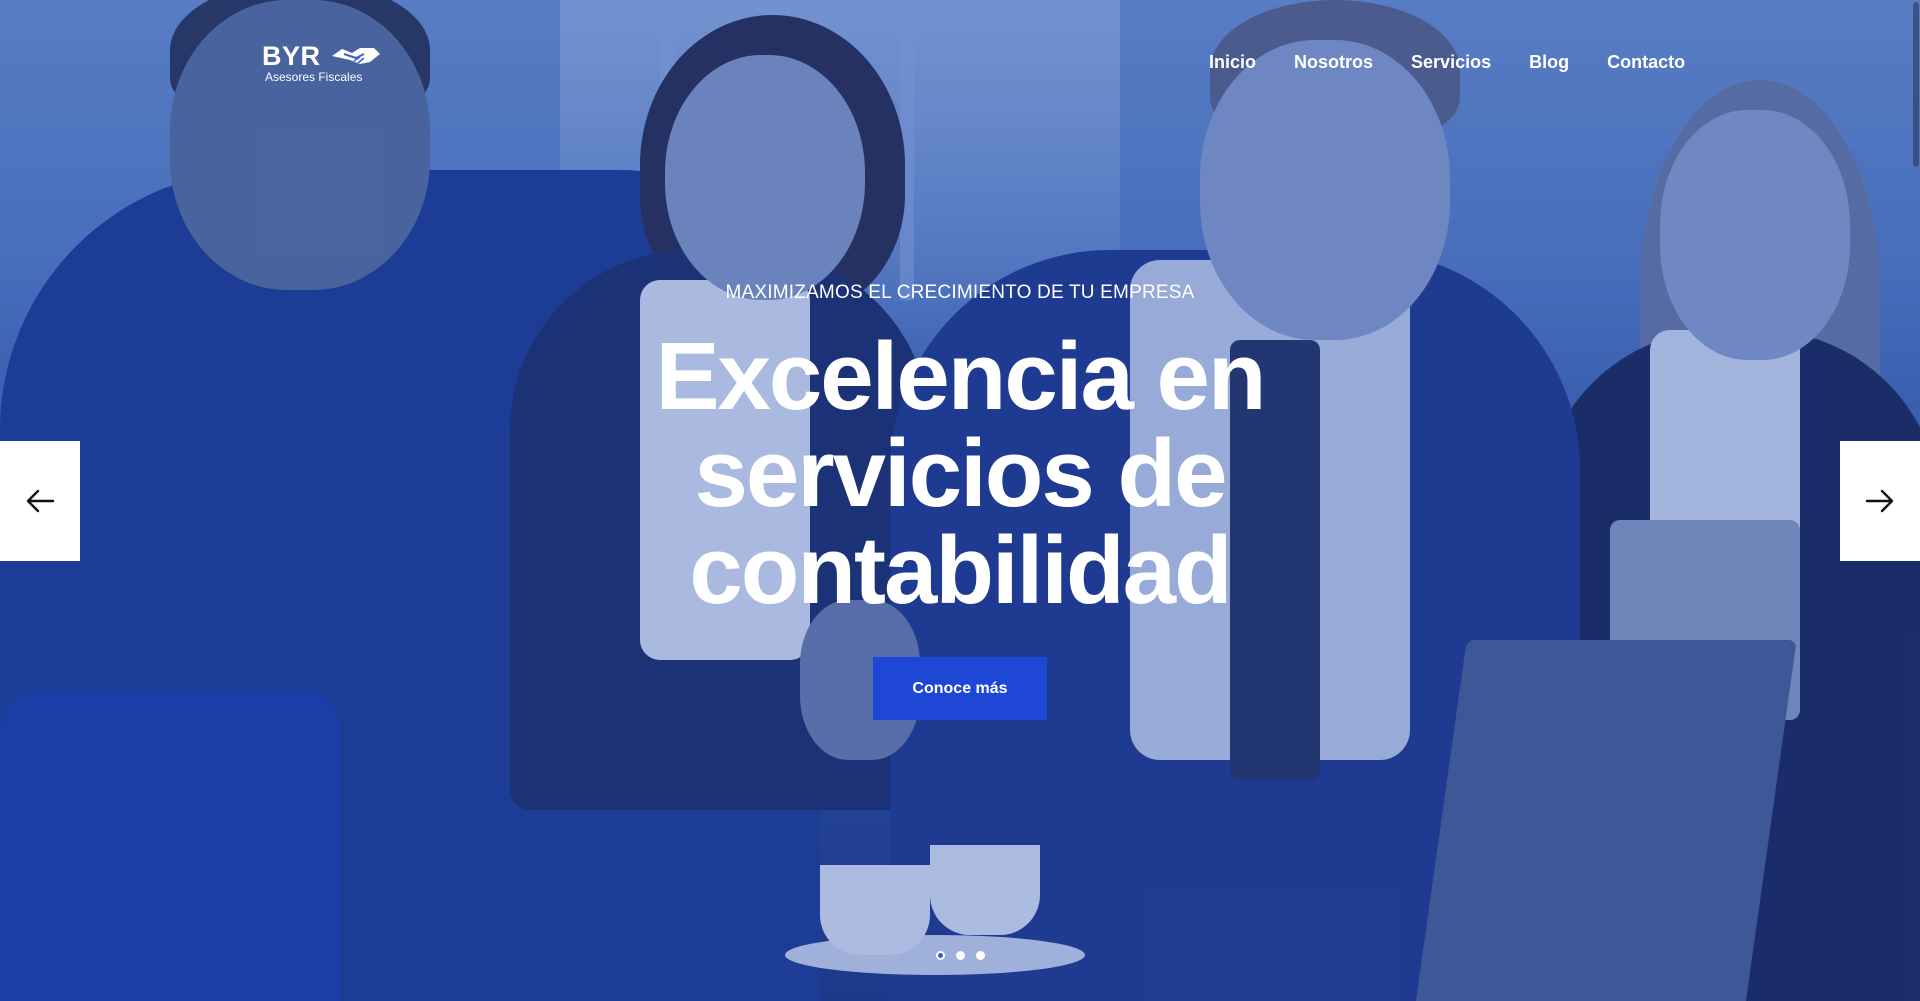 The height and width of the screenshot is (1001, 1920). I want to click on arrow-left-icon, so click(40, 501).